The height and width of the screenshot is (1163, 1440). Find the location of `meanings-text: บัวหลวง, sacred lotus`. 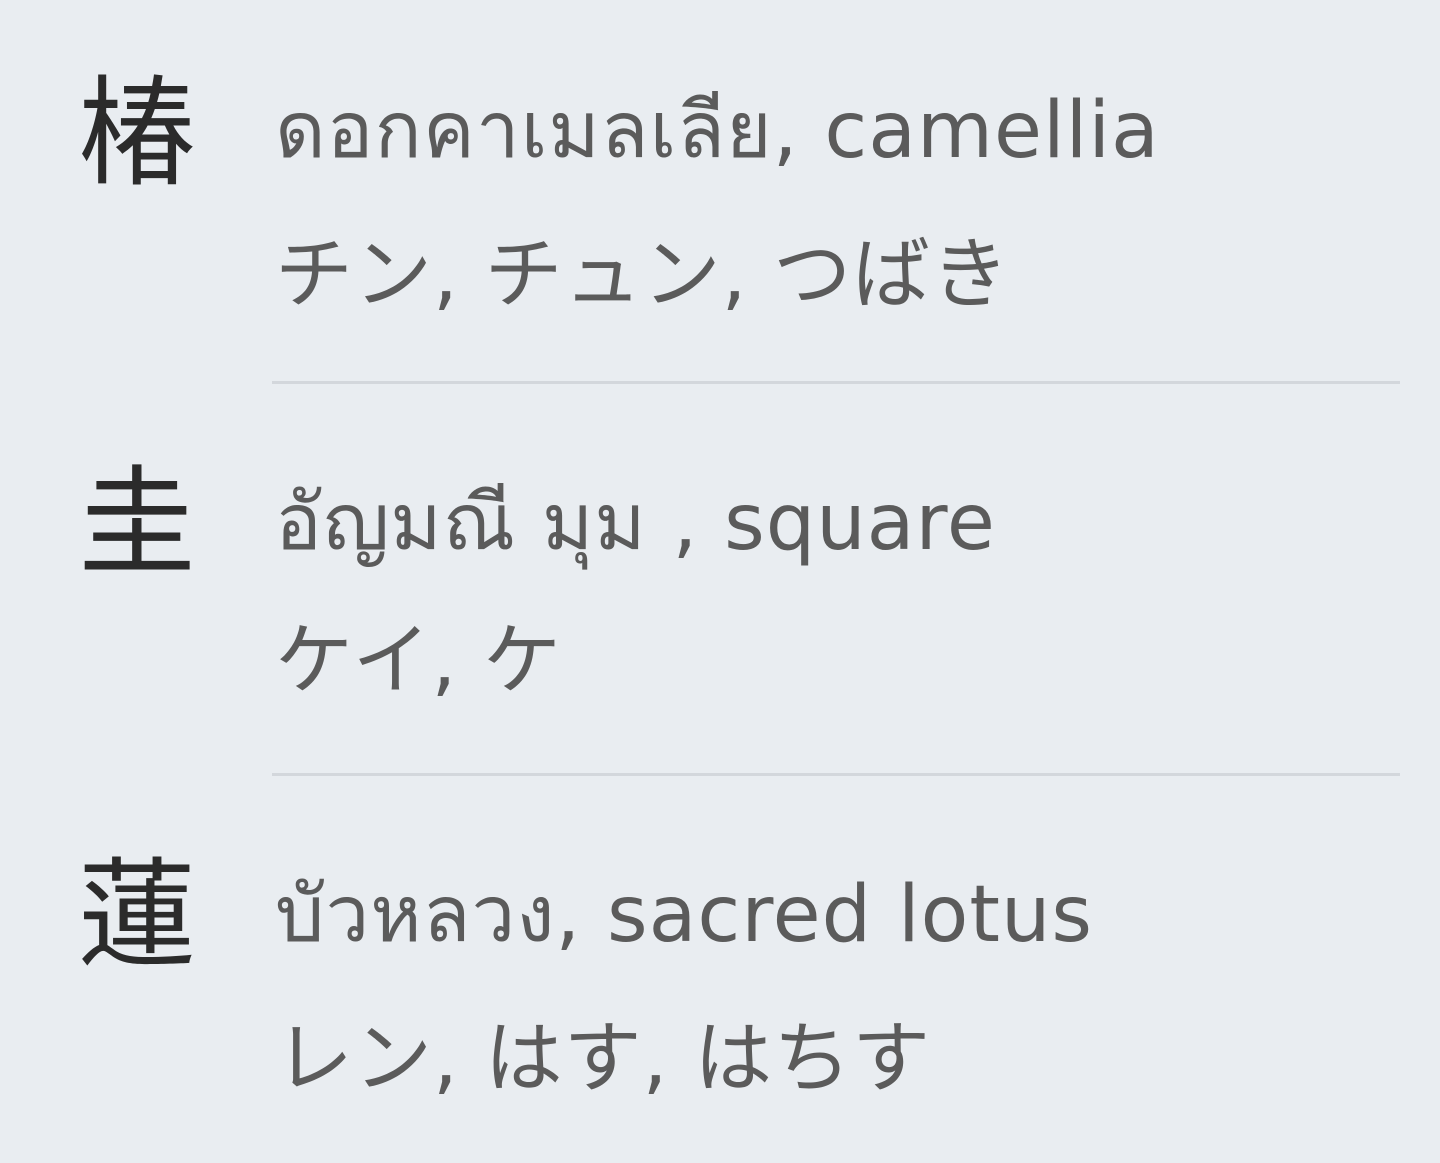

meanings-text: บัวหลวง, sacred lotus is located at coordinates (684, 915).